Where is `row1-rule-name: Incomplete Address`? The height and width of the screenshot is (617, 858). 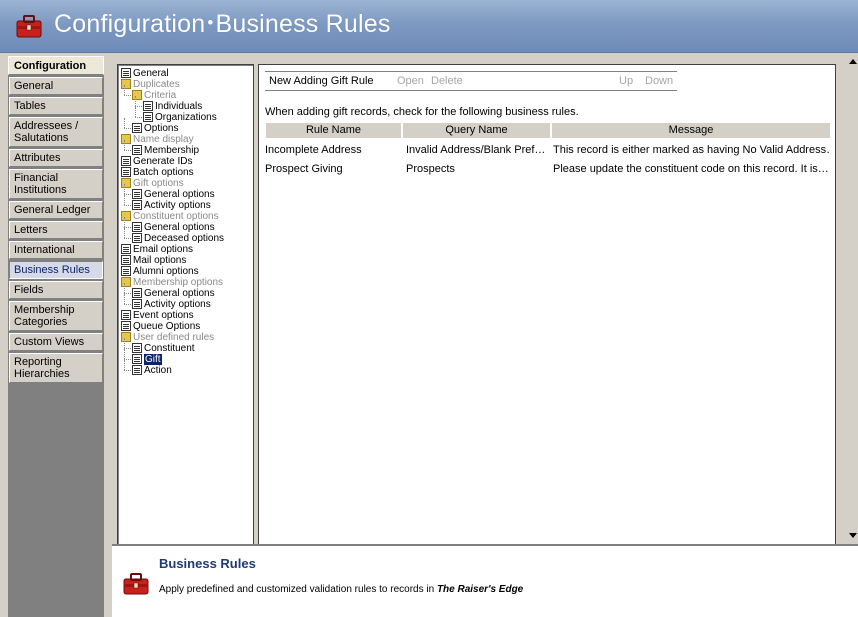 row1-rule-name: Incomplete Address is located at coordinates (332, 150).